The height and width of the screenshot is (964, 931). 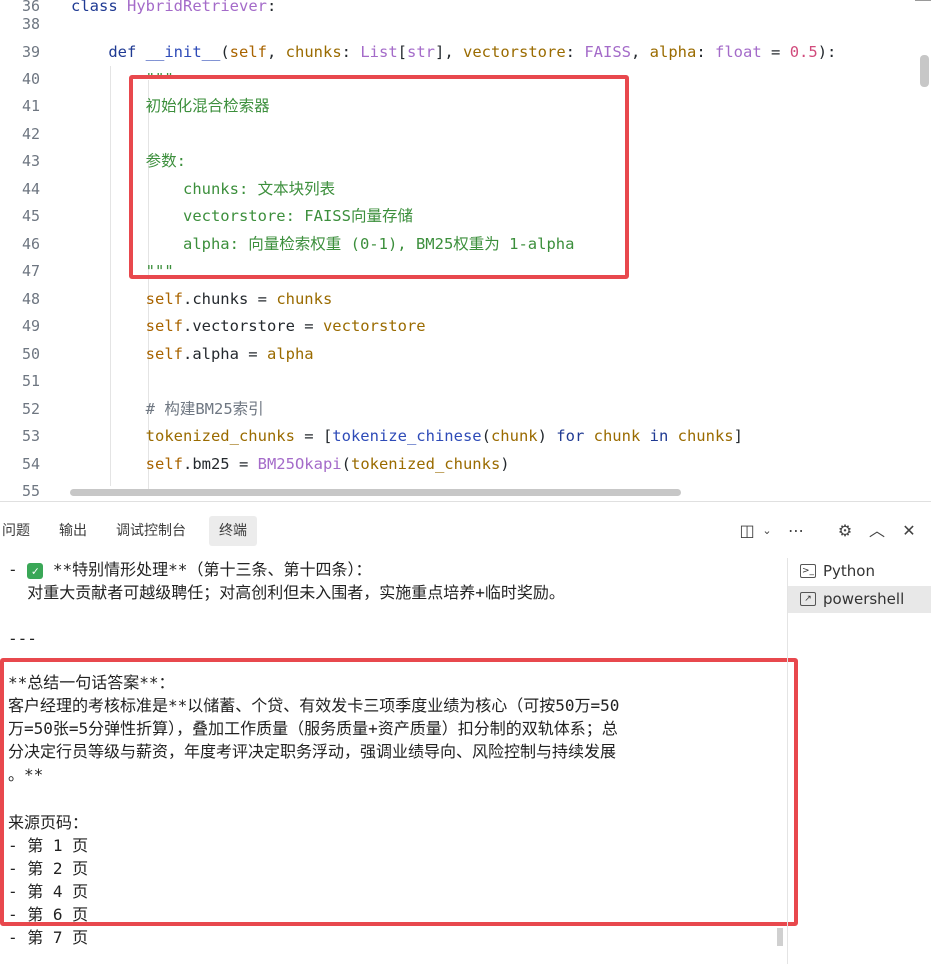 I want to click on code-token: tokenize_chinese, so click(x=407, y=436).